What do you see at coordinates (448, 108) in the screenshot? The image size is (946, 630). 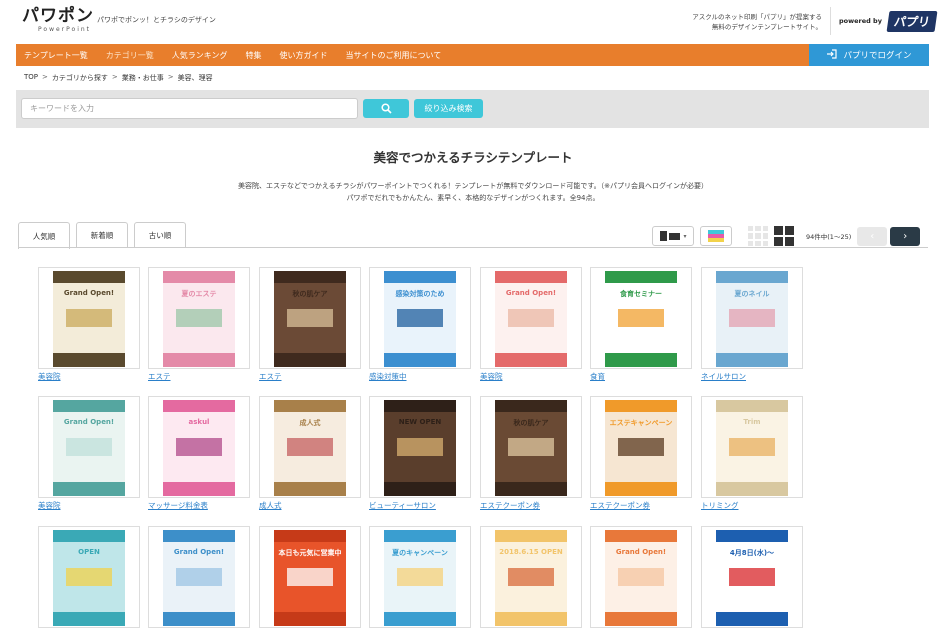 I see `filter-search-button: 絞り込み検索` at bounding box center [448, 108].